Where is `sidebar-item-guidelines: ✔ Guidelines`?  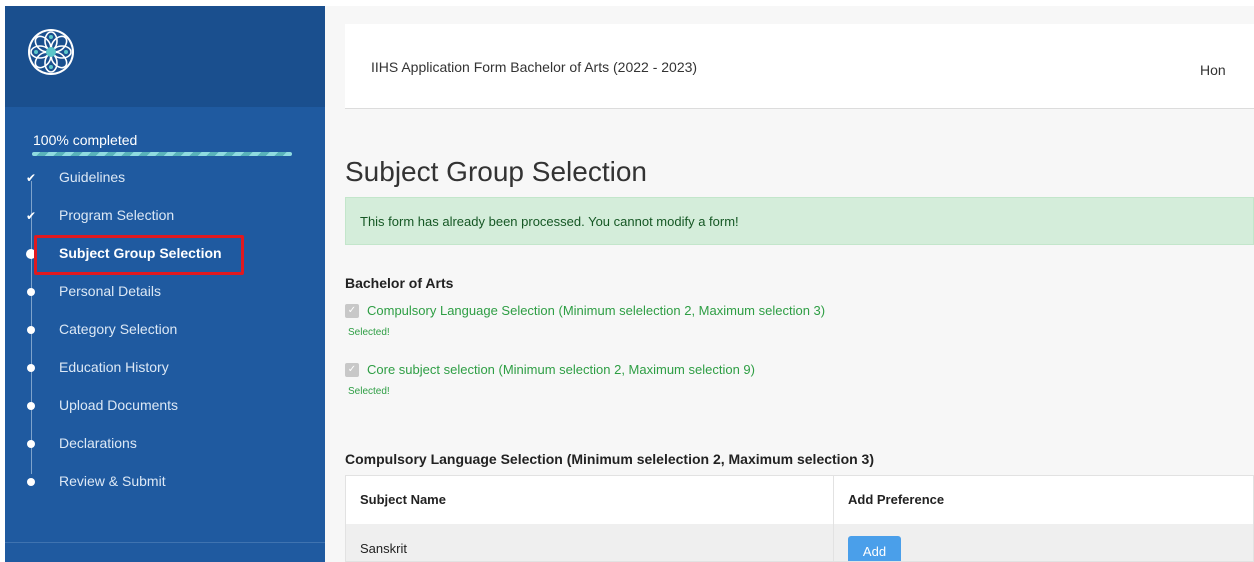
sidebar-item-guidelines: ✔ Guidelines is located at coordinates (173, 178).